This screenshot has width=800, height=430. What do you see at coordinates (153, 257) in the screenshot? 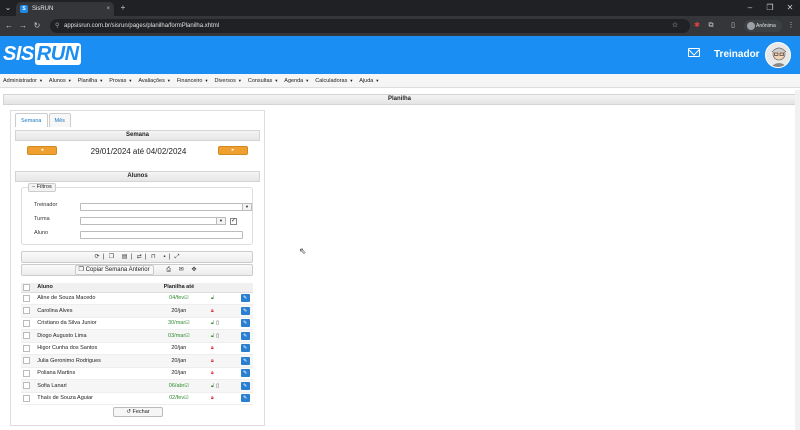
I see `unlock-icon: ⊓` at bounding box center [153, 257].